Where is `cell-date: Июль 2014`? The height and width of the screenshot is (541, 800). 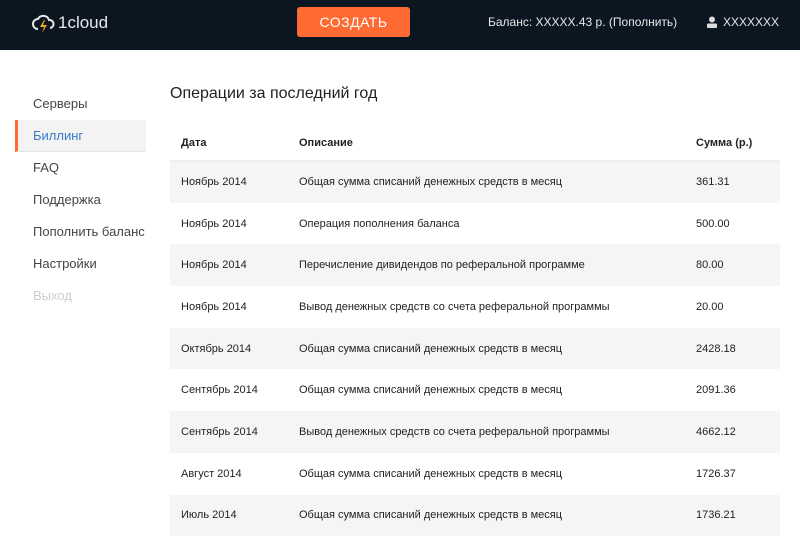 cell-date: Июль 2014 is located at coordinates (229, 515).